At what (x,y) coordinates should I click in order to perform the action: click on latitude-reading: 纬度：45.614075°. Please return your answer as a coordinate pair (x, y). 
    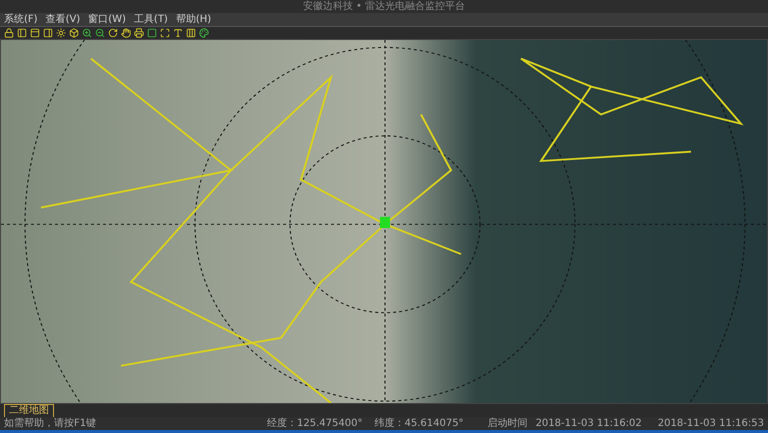
    Looking at the image, I should click on (419, 423).